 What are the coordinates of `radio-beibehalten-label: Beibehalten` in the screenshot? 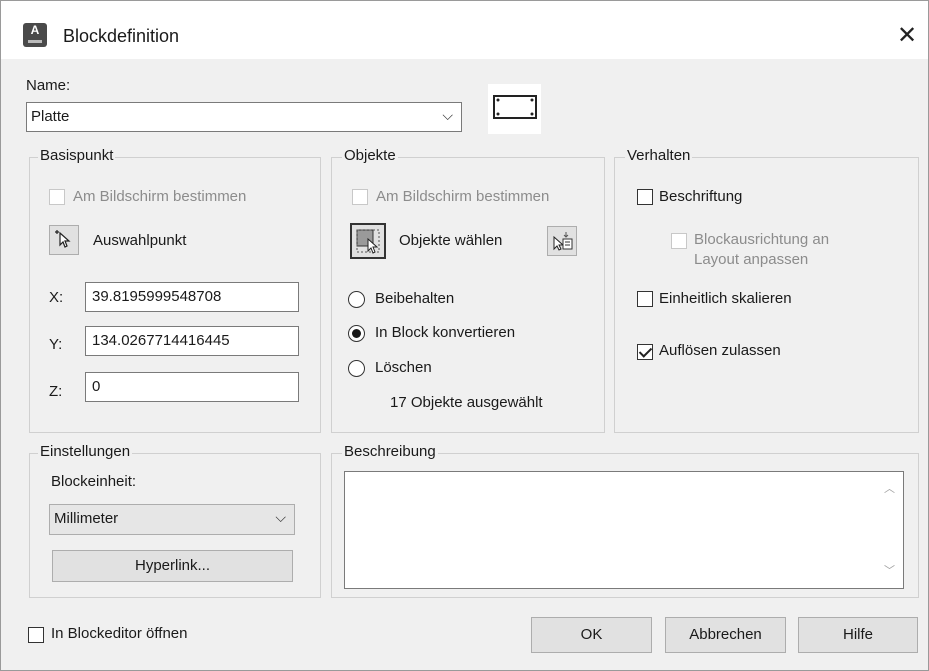 It's located at (415, 298).